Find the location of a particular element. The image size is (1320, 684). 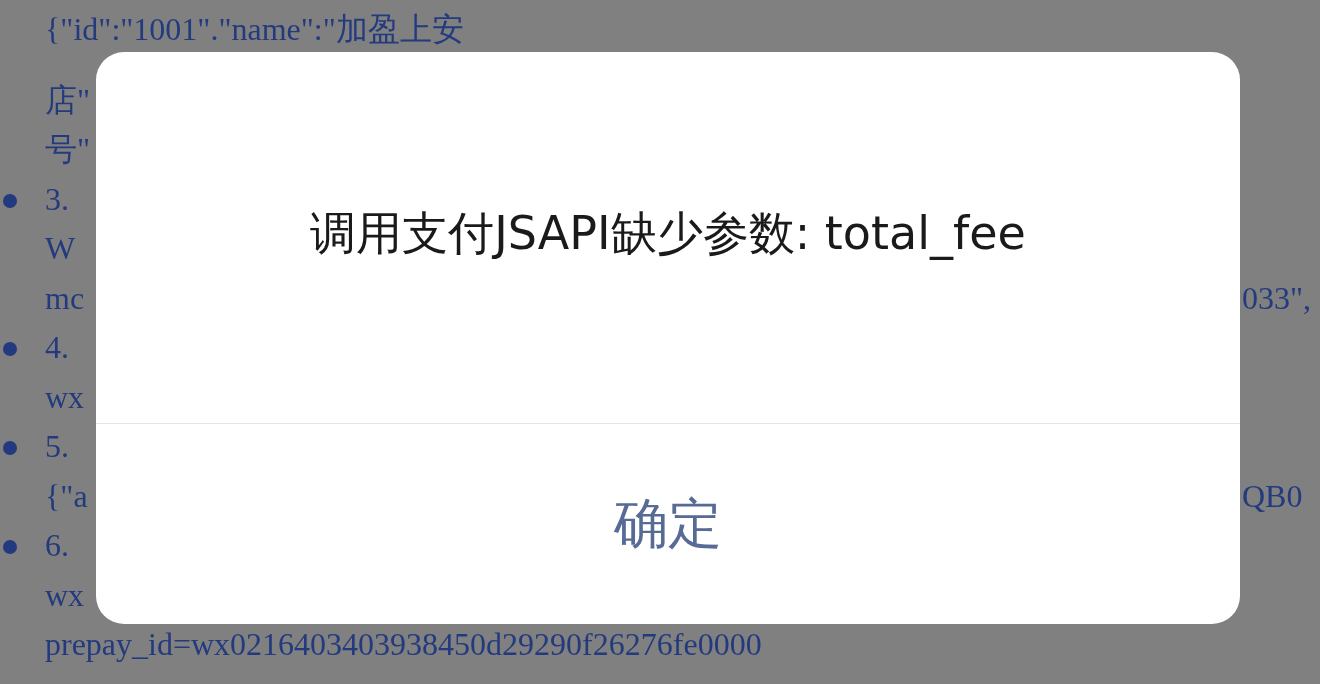

list-text: 店" is located at coordinates (68, 99).